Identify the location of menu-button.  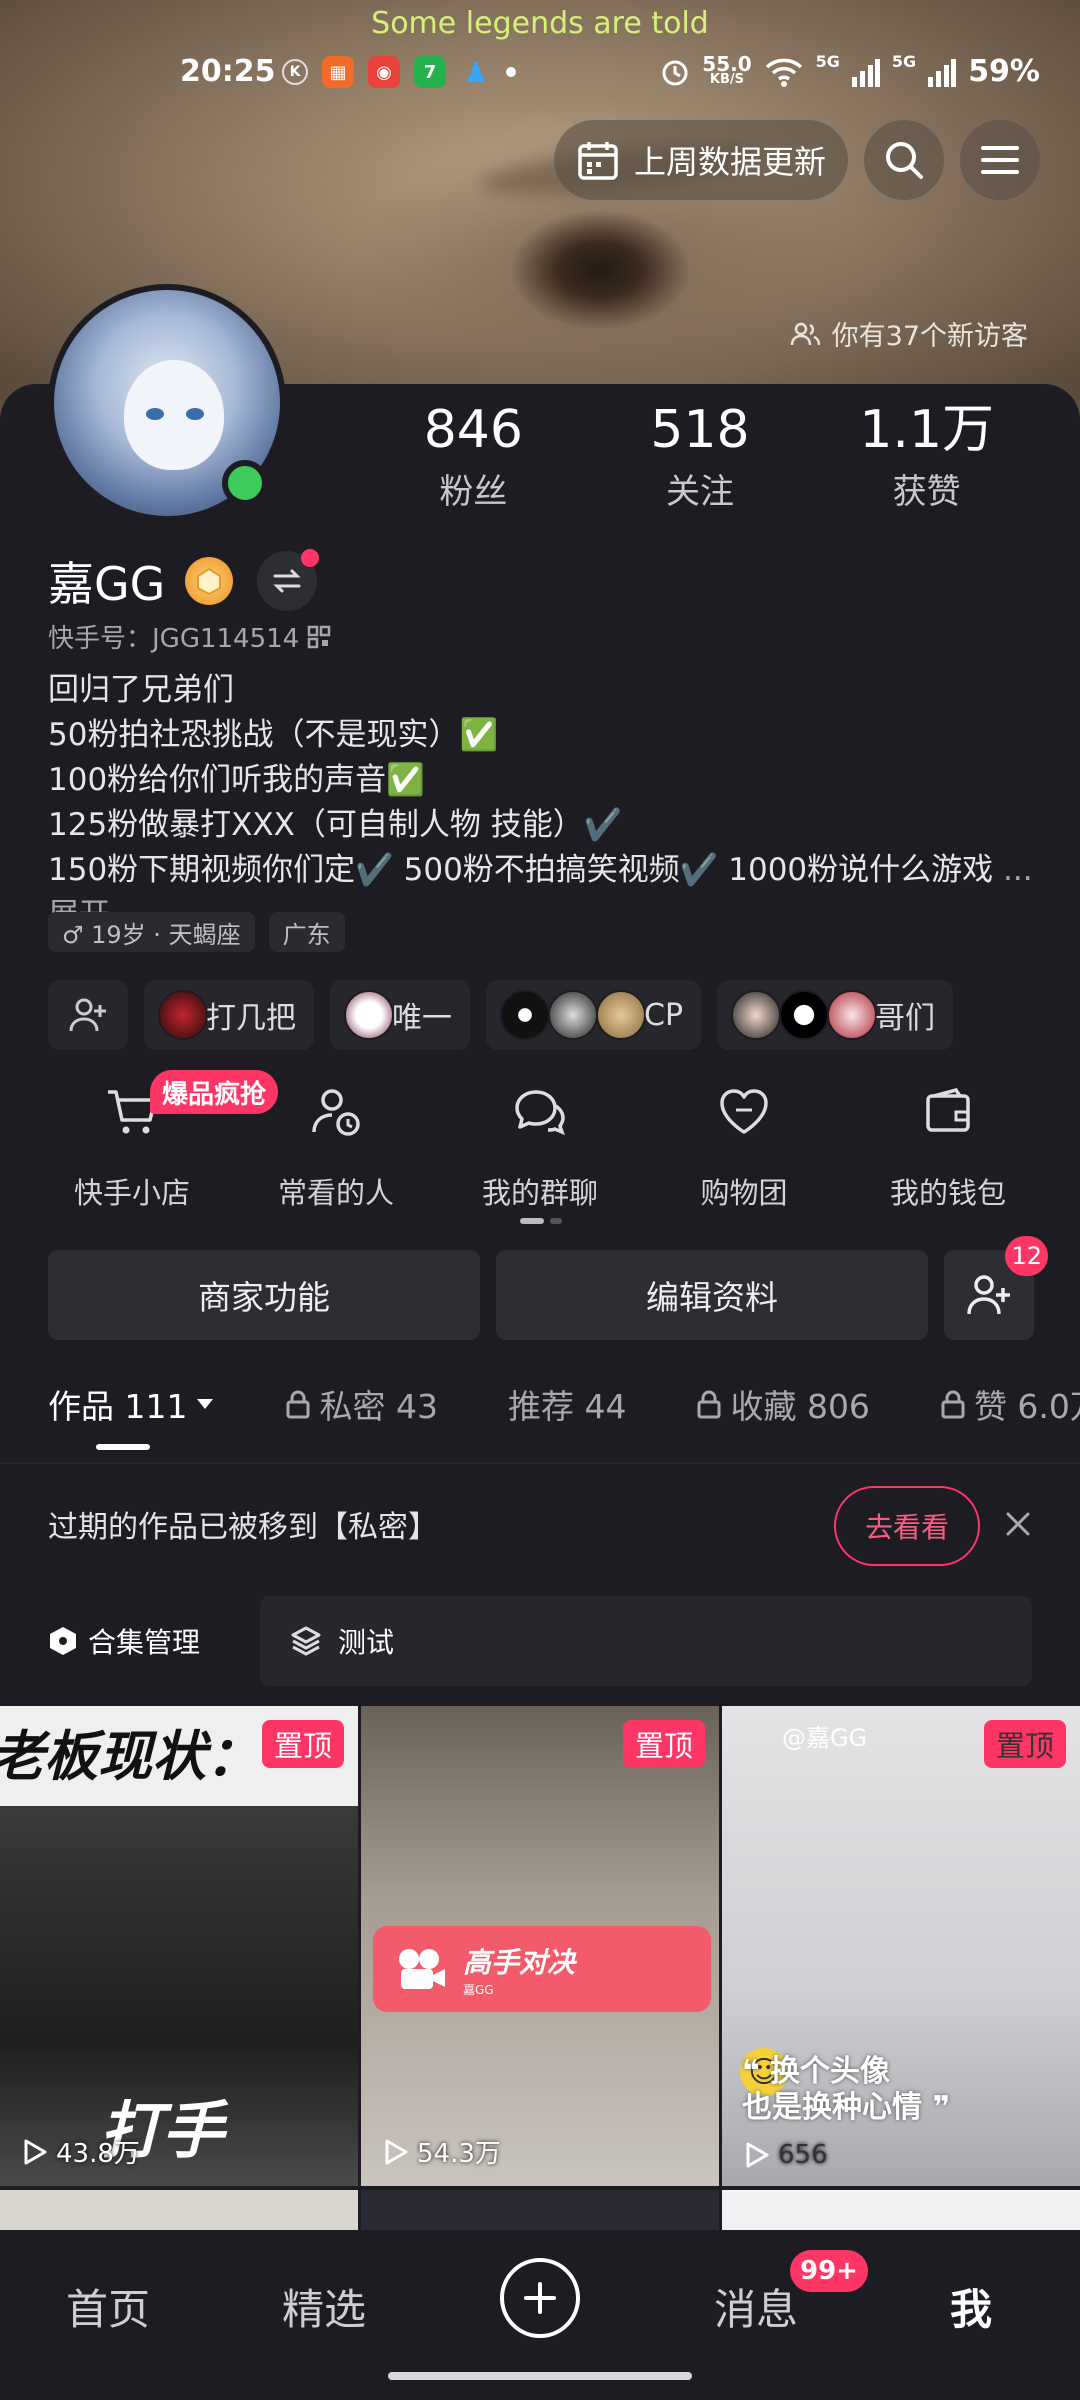
(1000, 160).